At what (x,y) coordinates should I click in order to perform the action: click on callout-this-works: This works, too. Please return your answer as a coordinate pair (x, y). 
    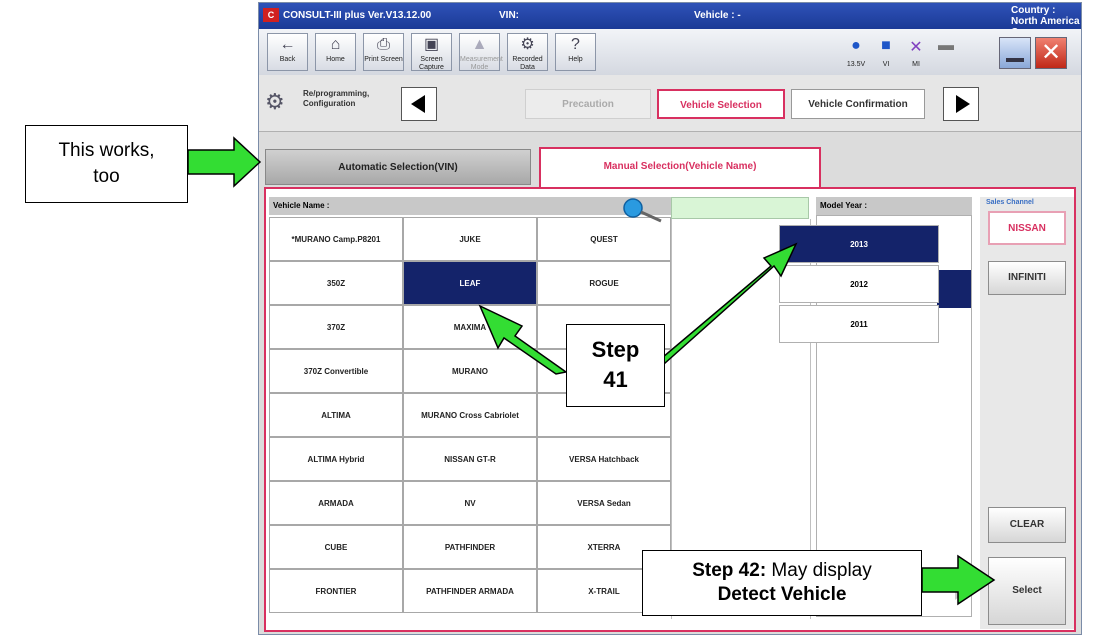
    Looking at the image, I should click on (106, 164).